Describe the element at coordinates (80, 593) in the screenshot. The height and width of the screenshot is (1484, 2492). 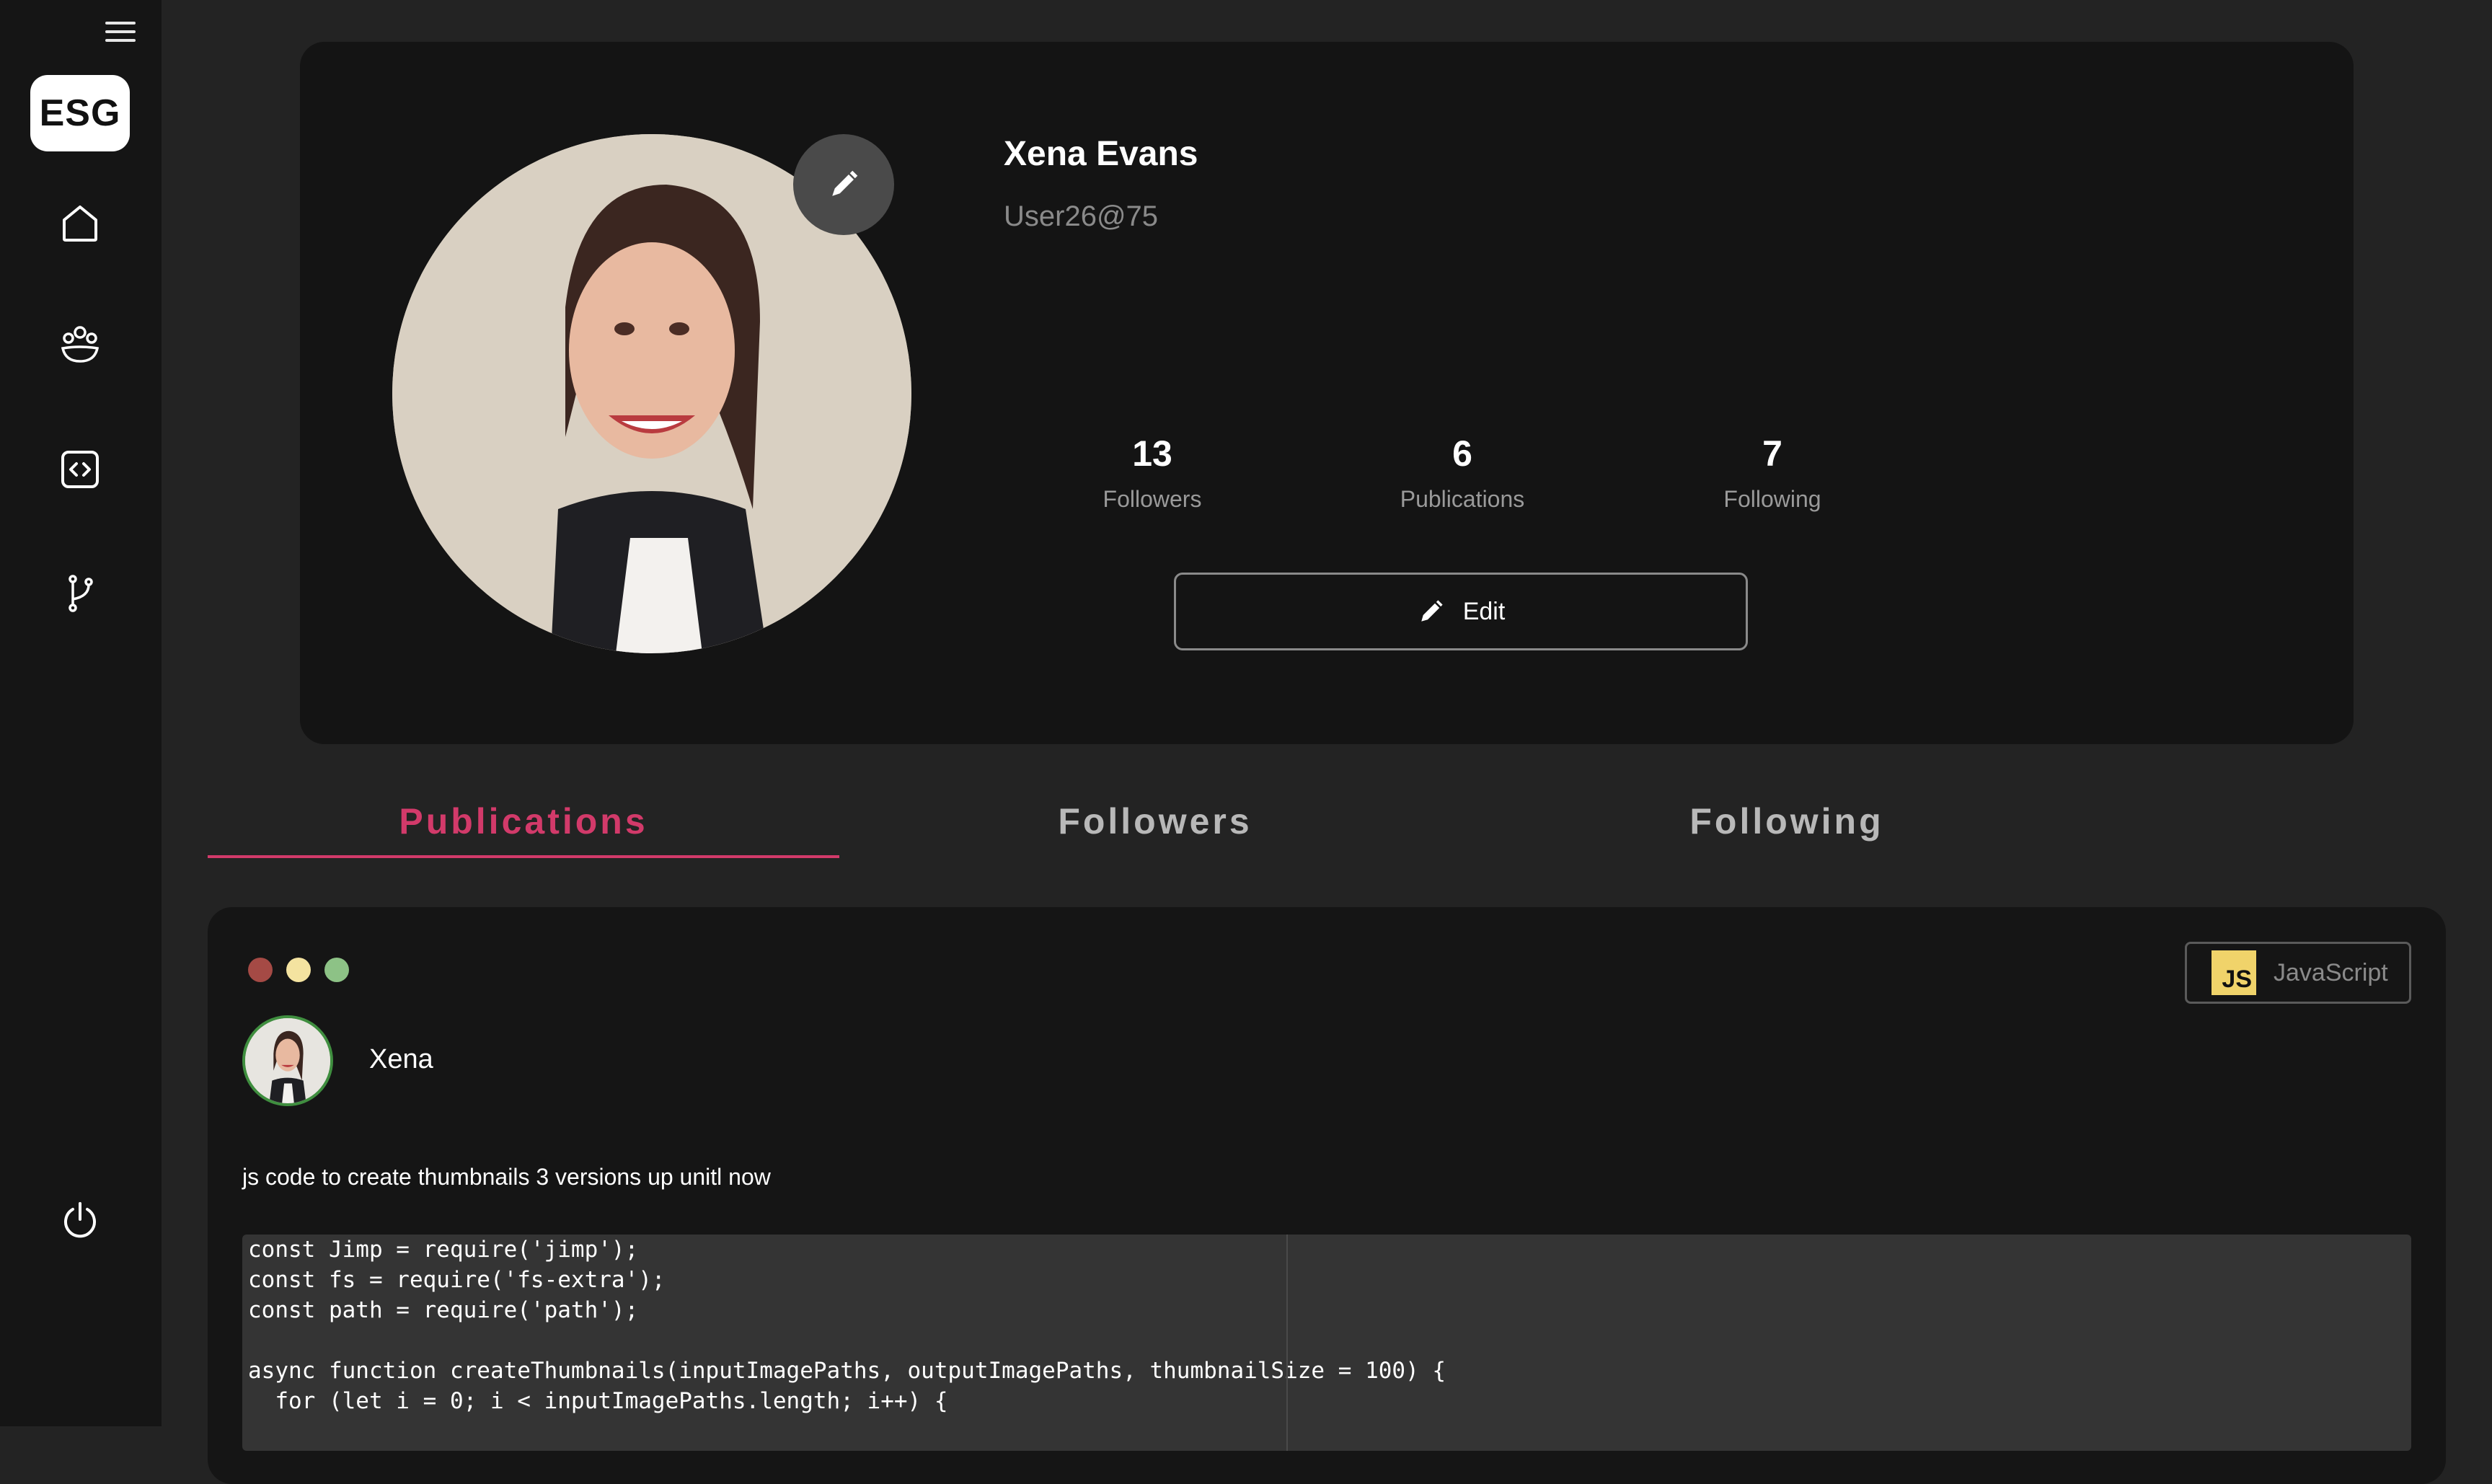
I see `git-branch-icon` at that location.